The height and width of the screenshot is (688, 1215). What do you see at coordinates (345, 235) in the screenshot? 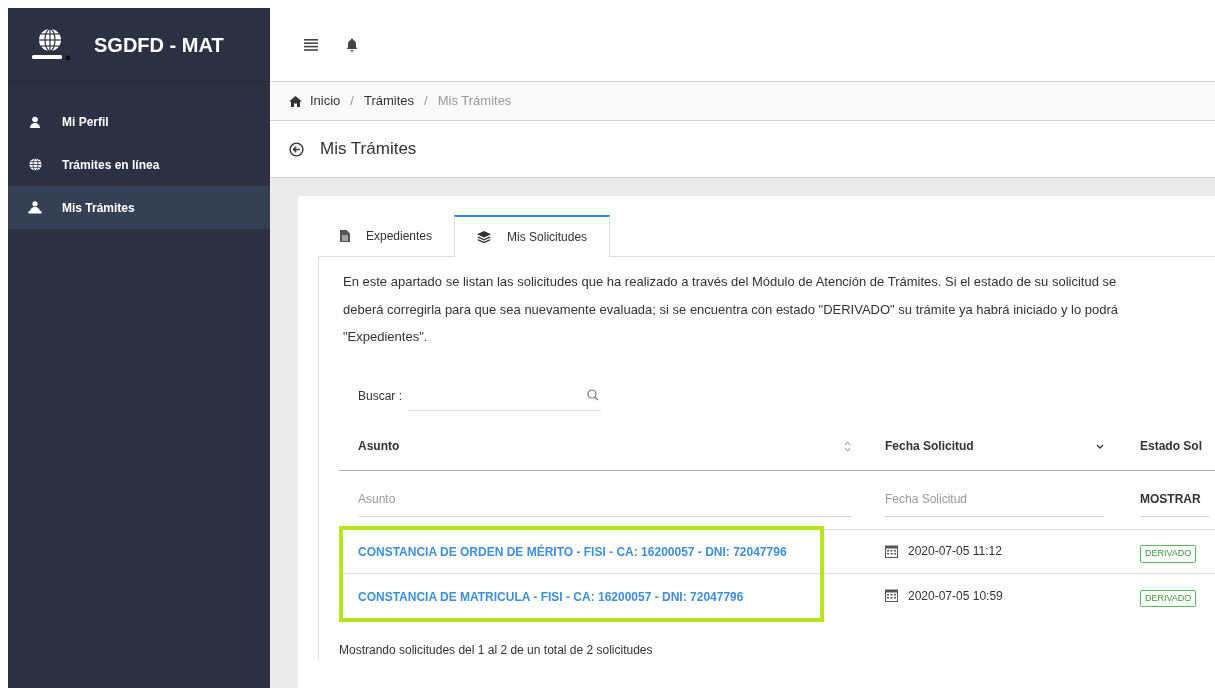
I see `document-icon` at bounding box center [345, 235].